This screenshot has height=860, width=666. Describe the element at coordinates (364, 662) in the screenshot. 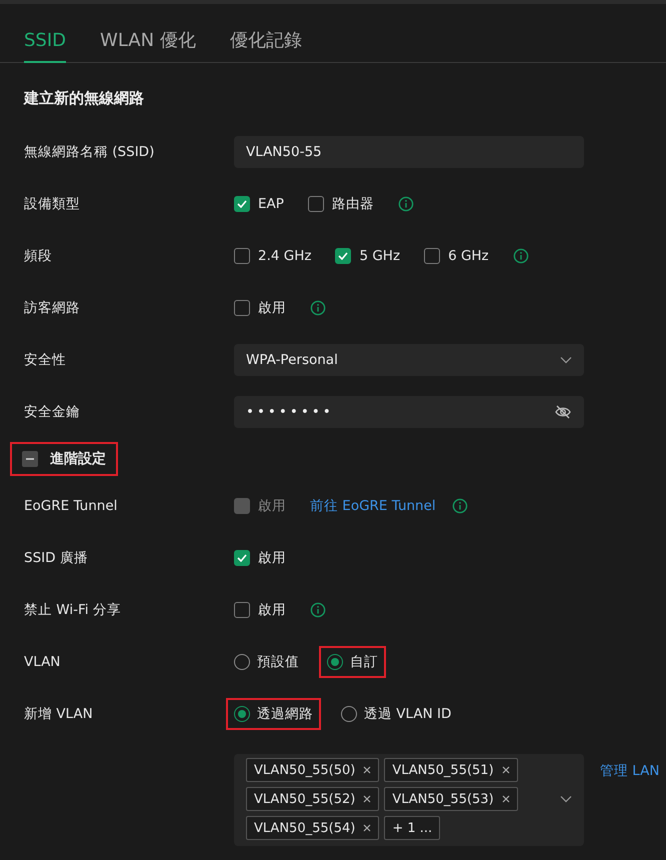

I see `radio-label: 自訂` at that location.